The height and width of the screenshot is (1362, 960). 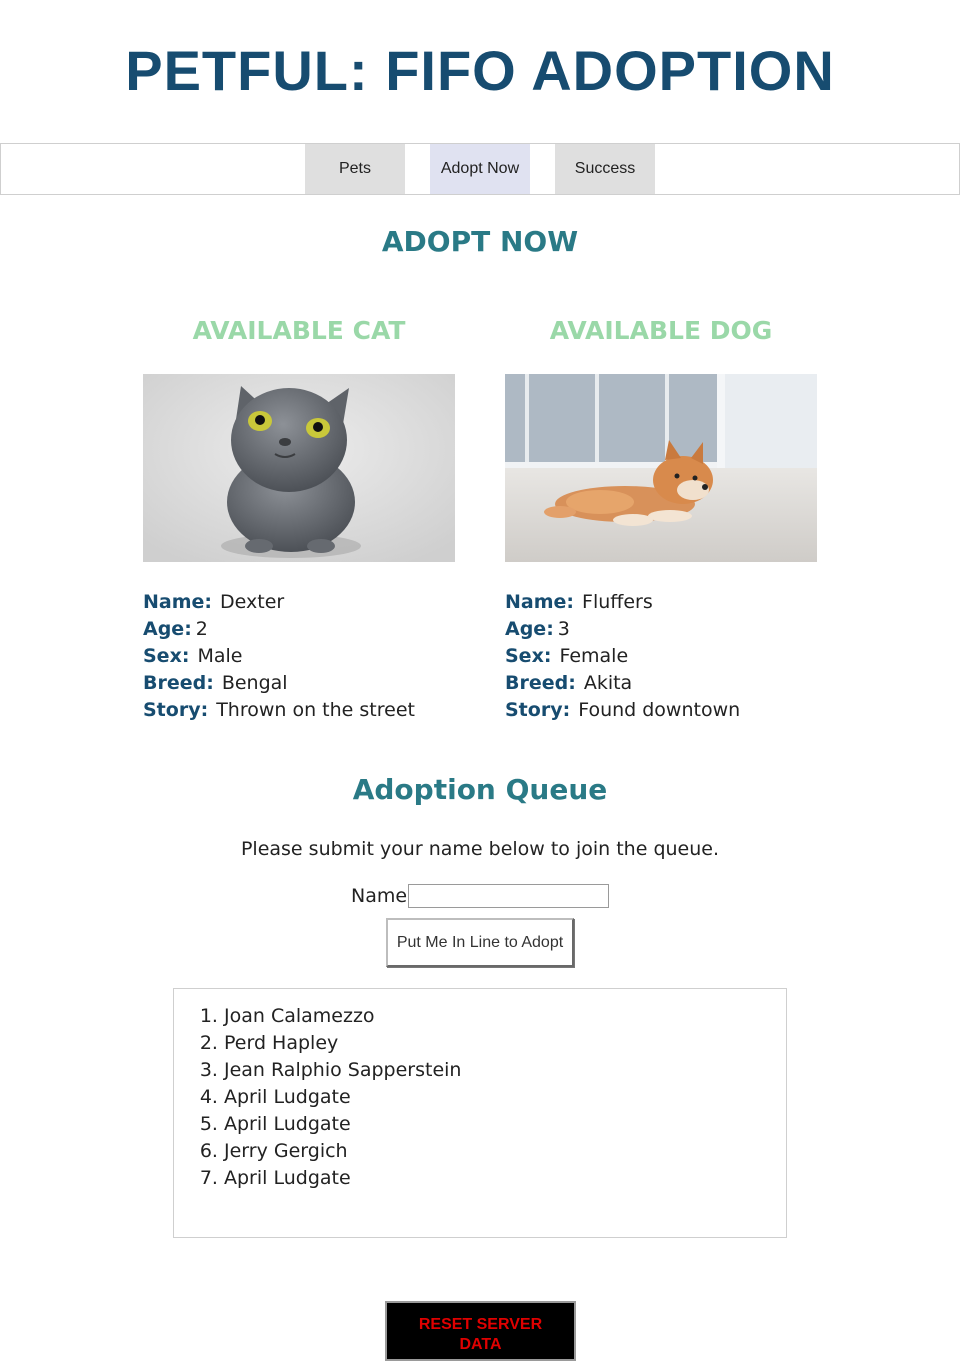 What do you see at coordinates (594, 656) in the screenshot?
I see `dog-sex-value: Female` at bounding box center [594, 656].